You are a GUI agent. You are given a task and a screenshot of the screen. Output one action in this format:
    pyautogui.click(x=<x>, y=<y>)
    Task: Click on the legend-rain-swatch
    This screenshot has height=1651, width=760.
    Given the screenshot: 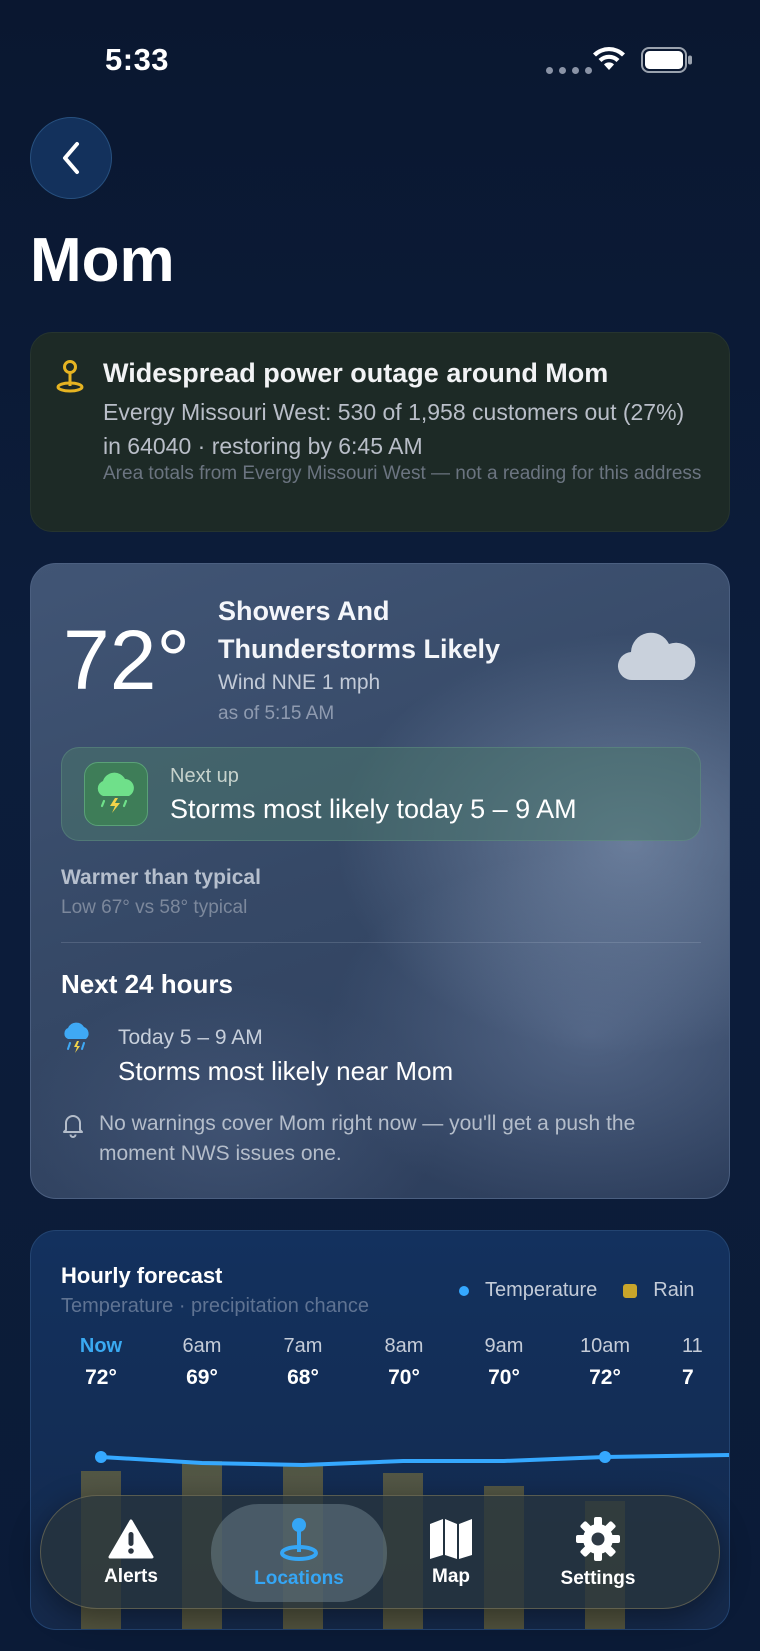 What is the action you would take?
    pyautogui.click(x=630, y=1290)
    